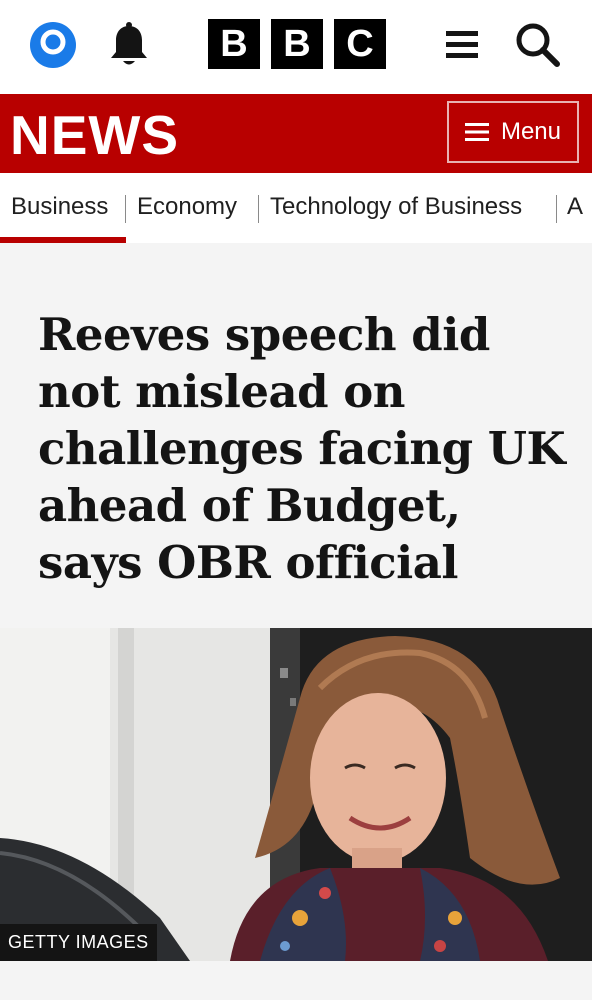 The image size is (592, 1000). I want to click on subnav-item-technology-of-business: Technology of Business, so click(396, 208).